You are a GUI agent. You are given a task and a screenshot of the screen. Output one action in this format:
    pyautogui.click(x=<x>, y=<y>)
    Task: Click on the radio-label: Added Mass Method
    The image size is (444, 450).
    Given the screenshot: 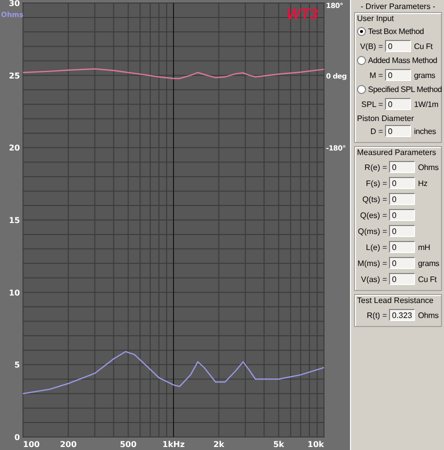 What is the action you would take?
    pyautogui.click(x=403, y=60)
    